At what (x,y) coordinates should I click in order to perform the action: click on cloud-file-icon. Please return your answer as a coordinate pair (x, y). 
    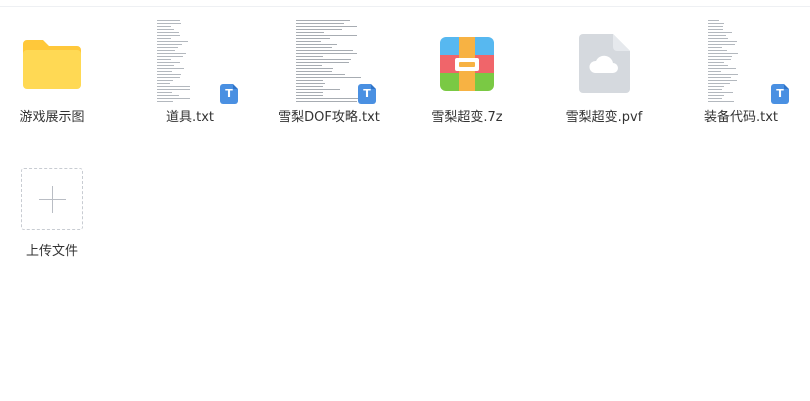
    Looking at the image, I should click on (604, 63).